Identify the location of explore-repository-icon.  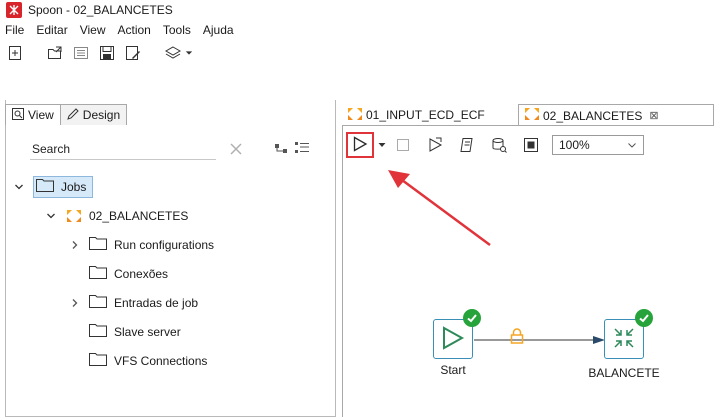
(81, 53).